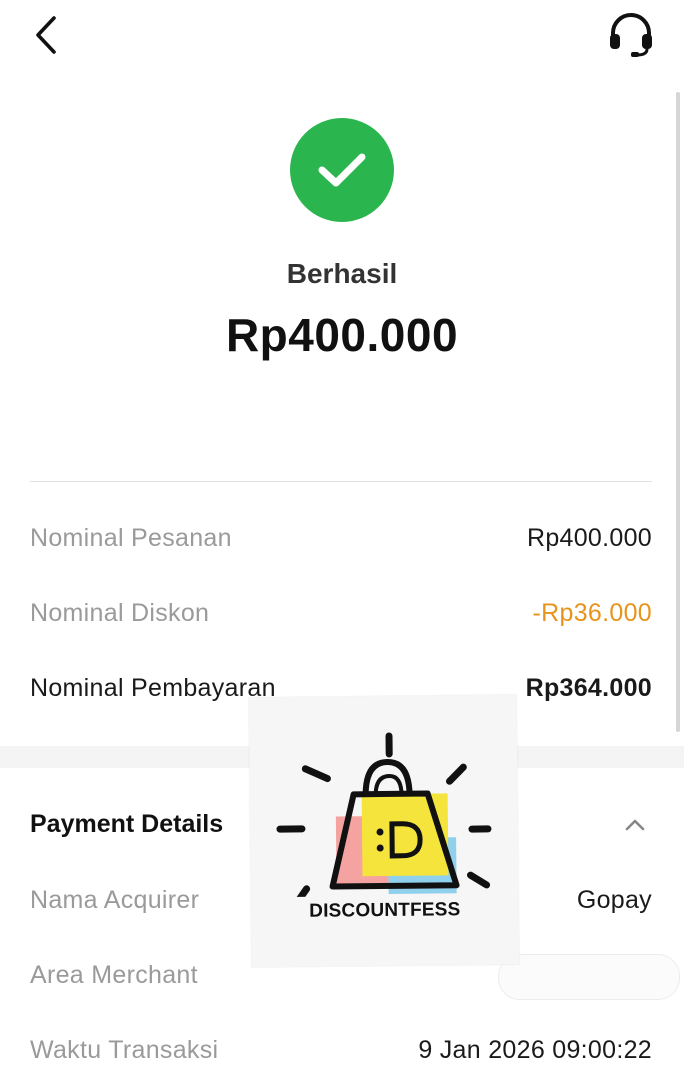 This screenshot has width=684, height=1080. I want to click on payment-amount-value: Rp364.000, so click(588, 688).